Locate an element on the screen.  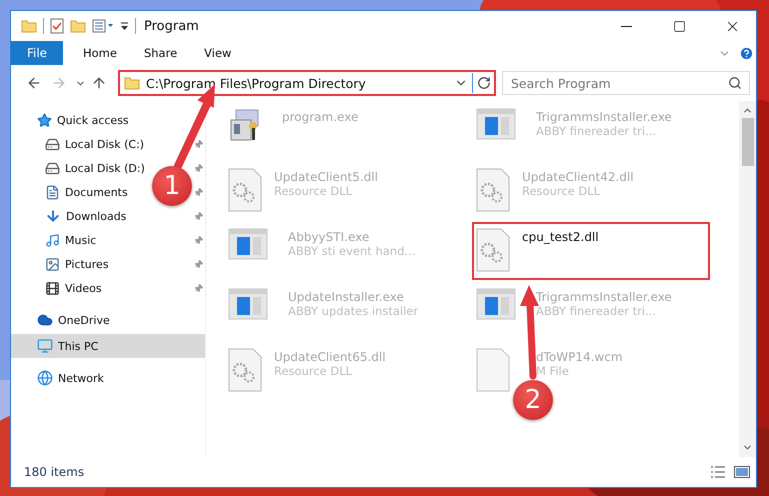
forward-button is located at coordinates (59, 83).